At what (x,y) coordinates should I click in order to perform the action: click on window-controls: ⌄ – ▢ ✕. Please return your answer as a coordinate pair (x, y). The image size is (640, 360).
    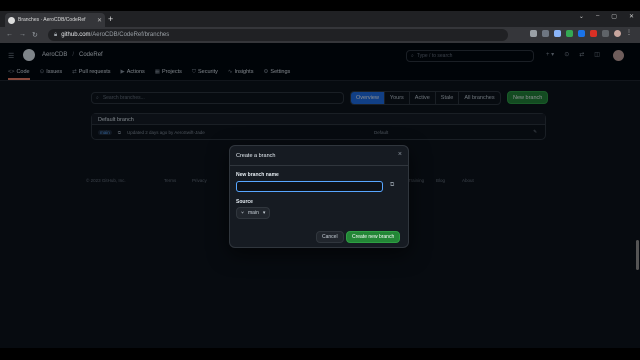
    Looking at the image, I should click on (606, 16).